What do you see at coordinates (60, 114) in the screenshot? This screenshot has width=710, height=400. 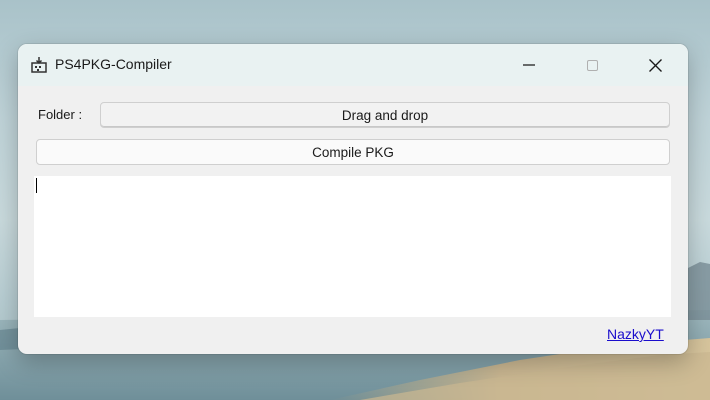 I see `folder-label: Folder :` at bounding box center [60, 114].